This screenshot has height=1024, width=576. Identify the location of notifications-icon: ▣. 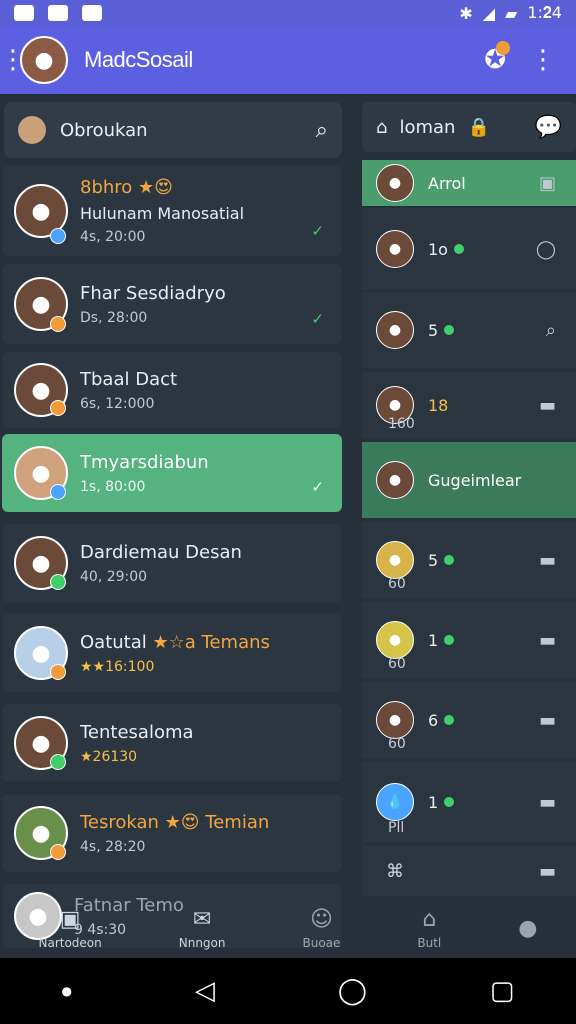
(70, 919).